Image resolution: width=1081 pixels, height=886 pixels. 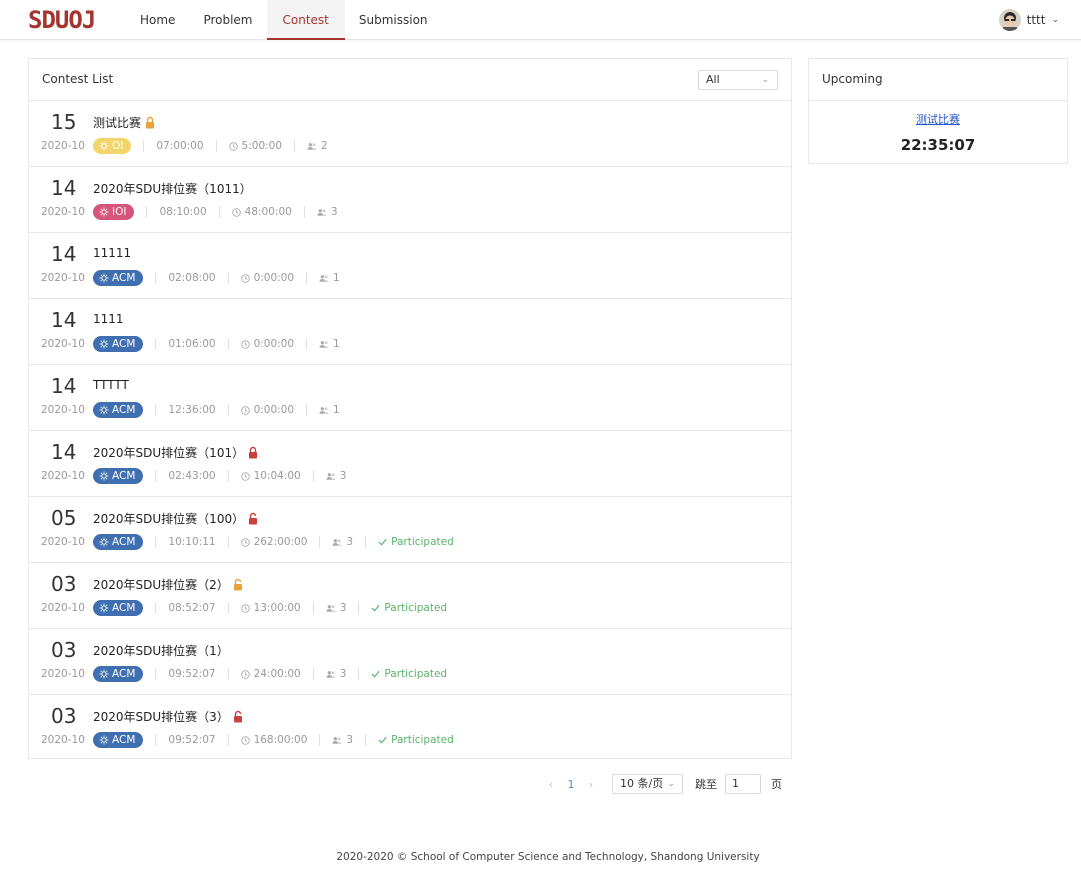 I want to click on contest-name: 2020年SDU排位赛（1）, so click(x=161, y=650).